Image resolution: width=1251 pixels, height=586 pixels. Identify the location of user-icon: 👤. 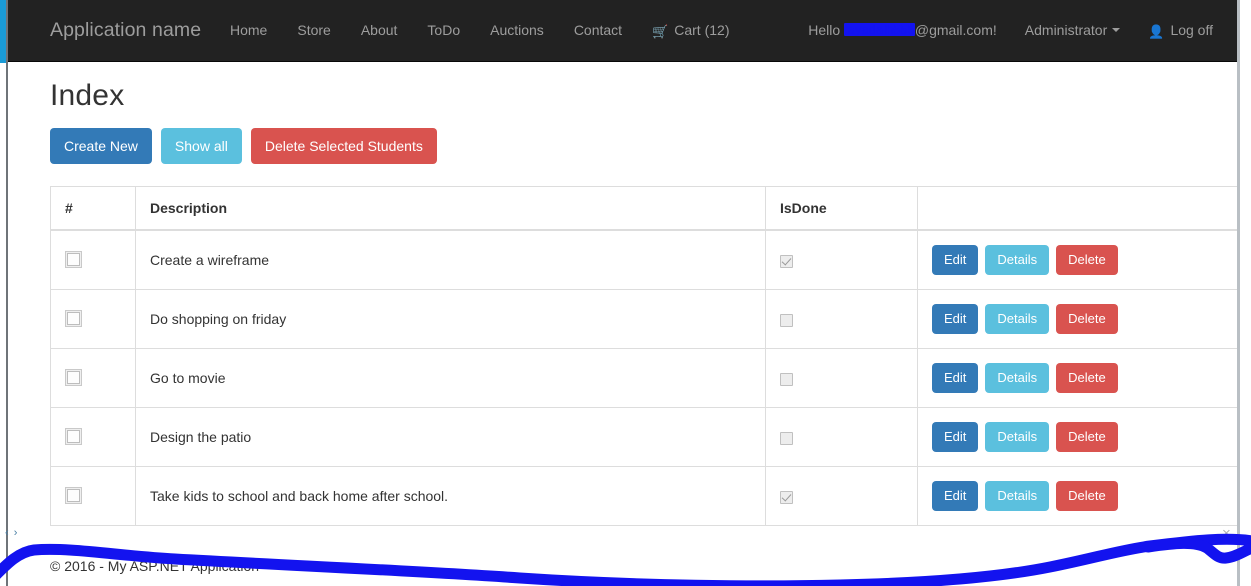
(1156, 31).